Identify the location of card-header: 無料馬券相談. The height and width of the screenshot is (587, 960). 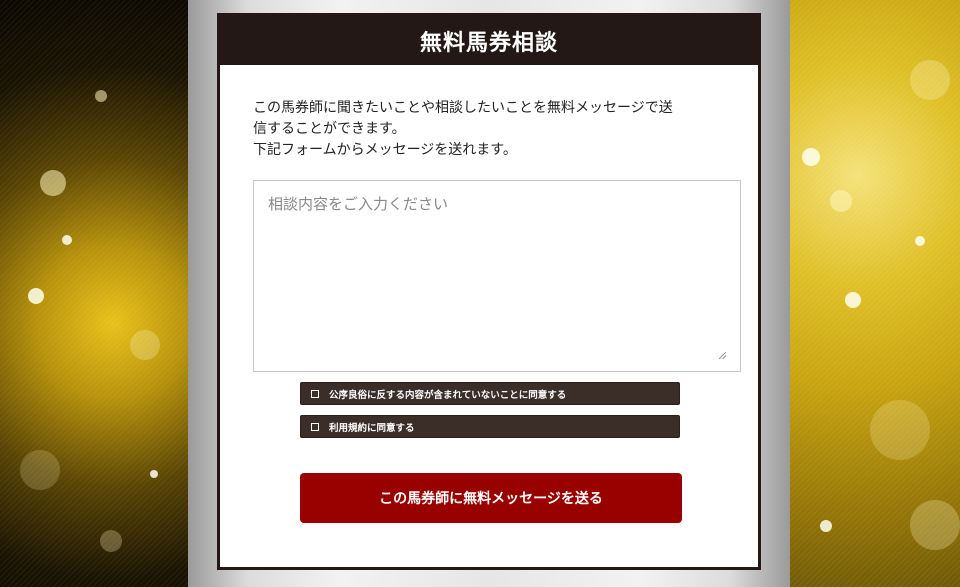
(489, 40).